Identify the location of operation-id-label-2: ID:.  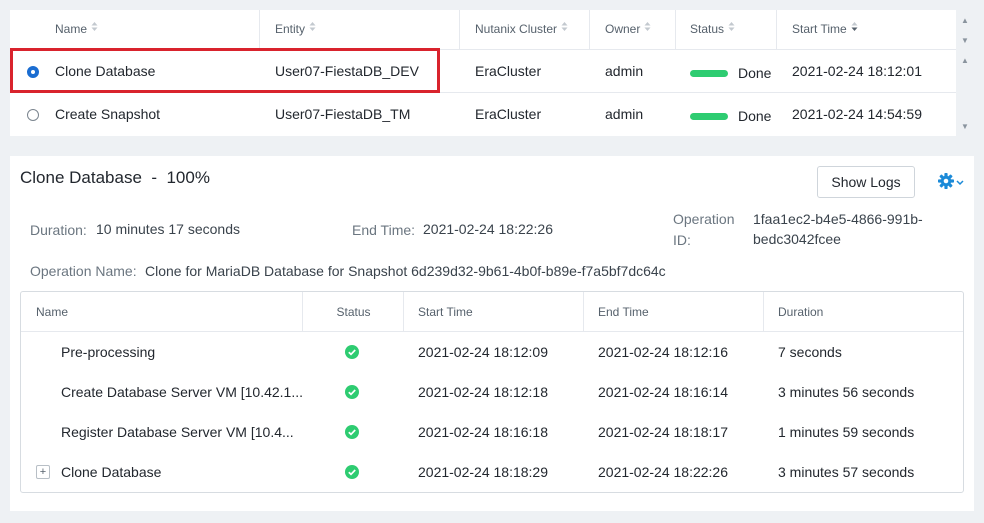
(682, 240).